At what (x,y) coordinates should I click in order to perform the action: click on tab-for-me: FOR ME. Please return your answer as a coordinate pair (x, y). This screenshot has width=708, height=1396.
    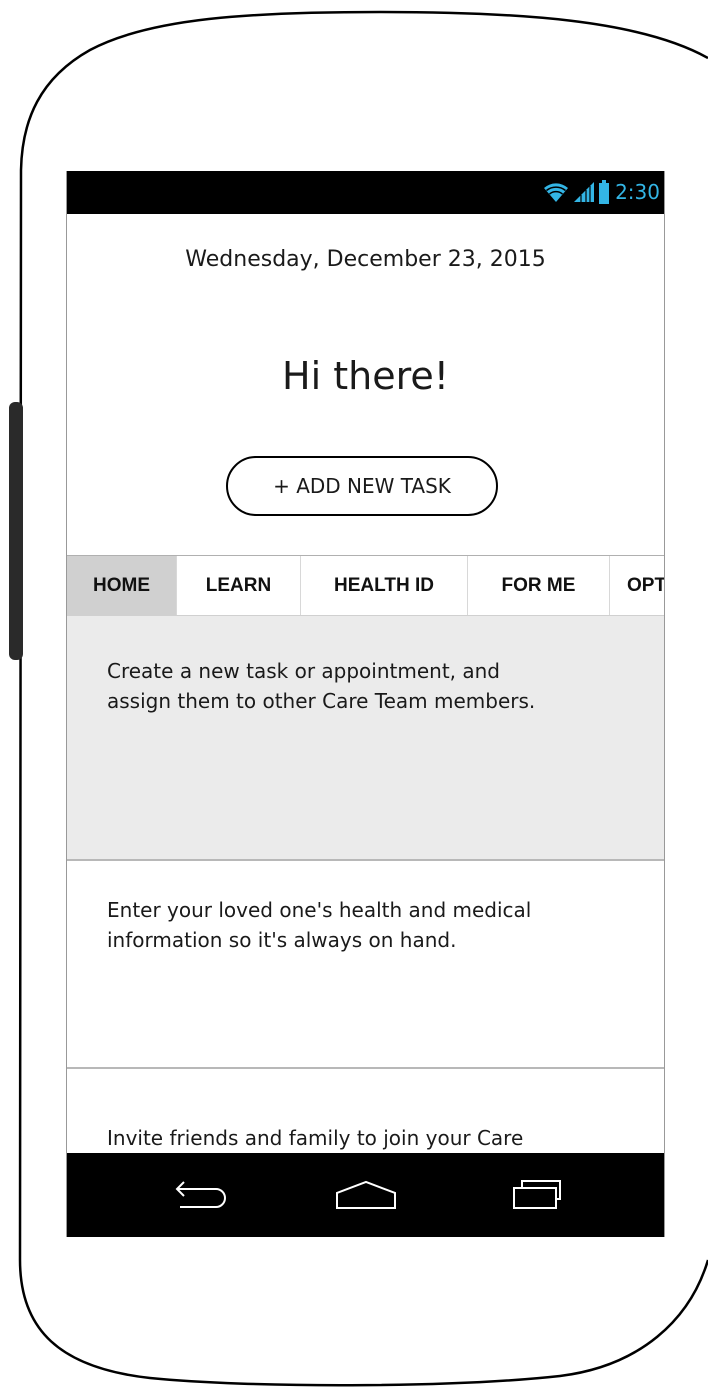
    Looking at the image, I should click on (539, 585).